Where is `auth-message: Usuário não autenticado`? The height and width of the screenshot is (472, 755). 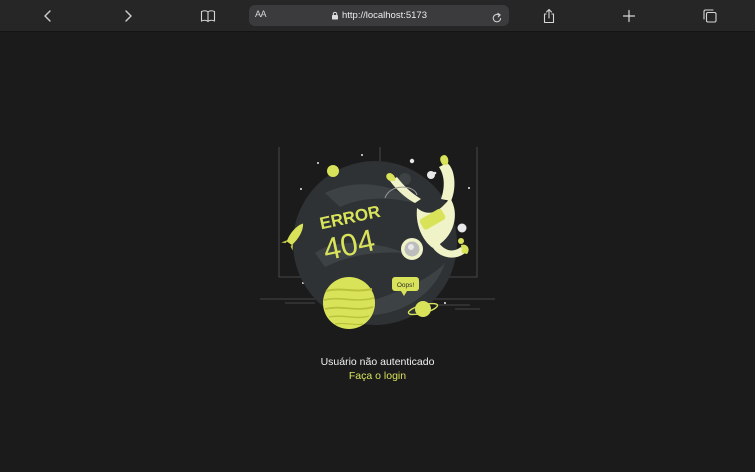
auth-message: Usuário não autenticado is located at coordinates (377, 362).